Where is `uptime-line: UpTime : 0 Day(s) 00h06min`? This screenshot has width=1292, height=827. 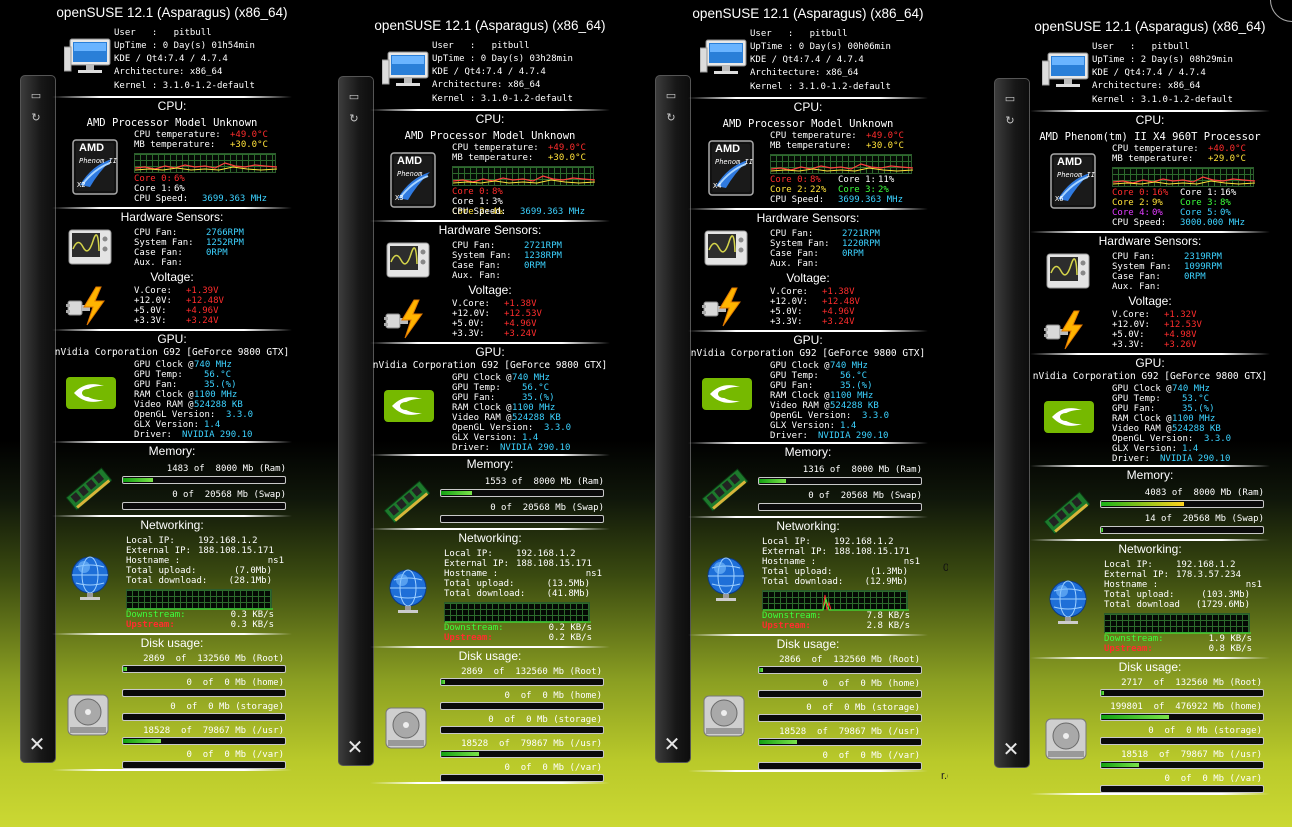 uptime-line: UpTime : 0 Day(s) 00h06min is located at coordinates (820, 47).